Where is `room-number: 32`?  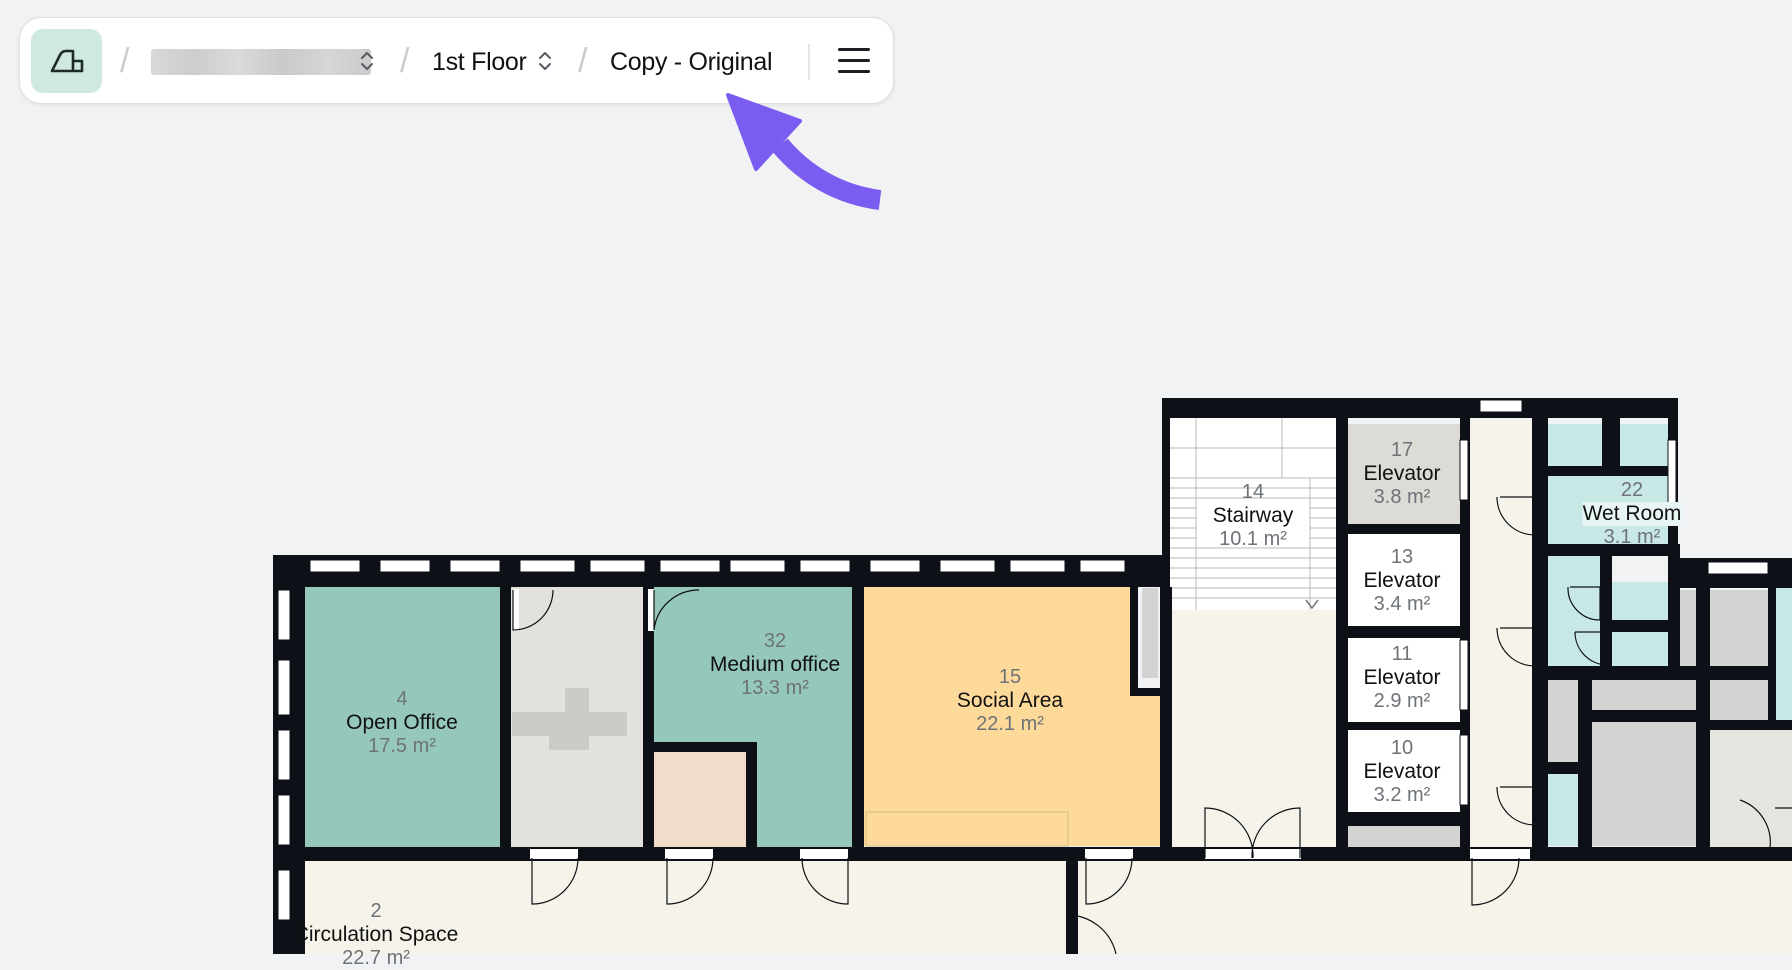
room-number: 32 is located at coordinates (775, 641).